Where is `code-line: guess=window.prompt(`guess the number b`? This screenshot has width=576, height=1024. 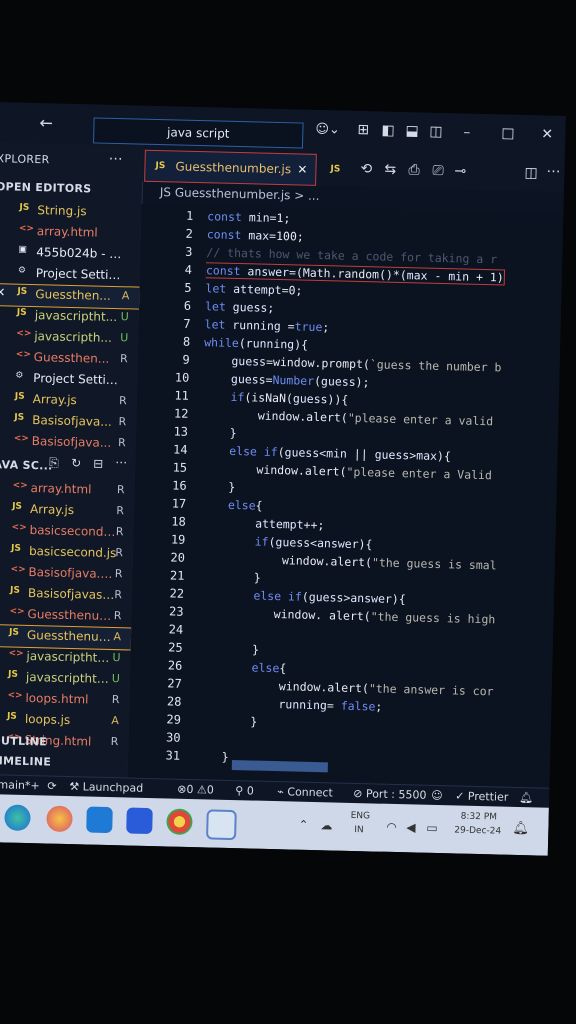 code-line: guess=window.prompt(`guess the number b is located at coordinates (352, 364).